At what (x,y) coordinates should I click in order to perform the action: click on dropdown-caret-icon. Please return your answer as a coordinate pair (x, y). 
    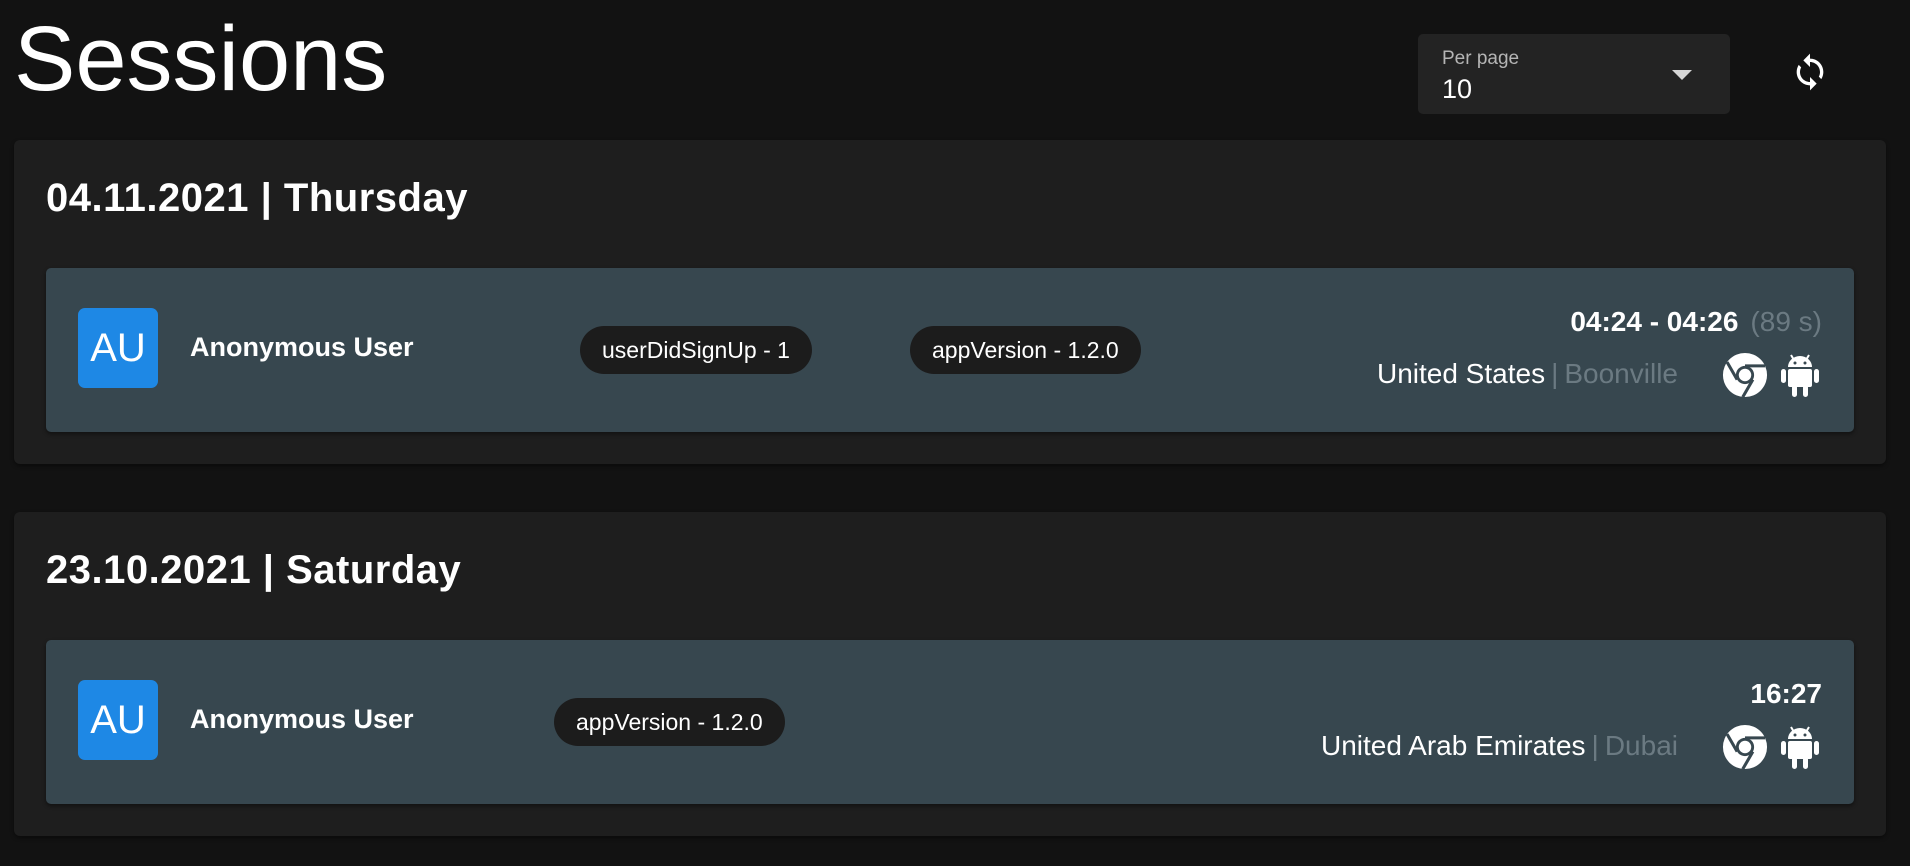
    Looking at the image, I should click on (1682, 75).